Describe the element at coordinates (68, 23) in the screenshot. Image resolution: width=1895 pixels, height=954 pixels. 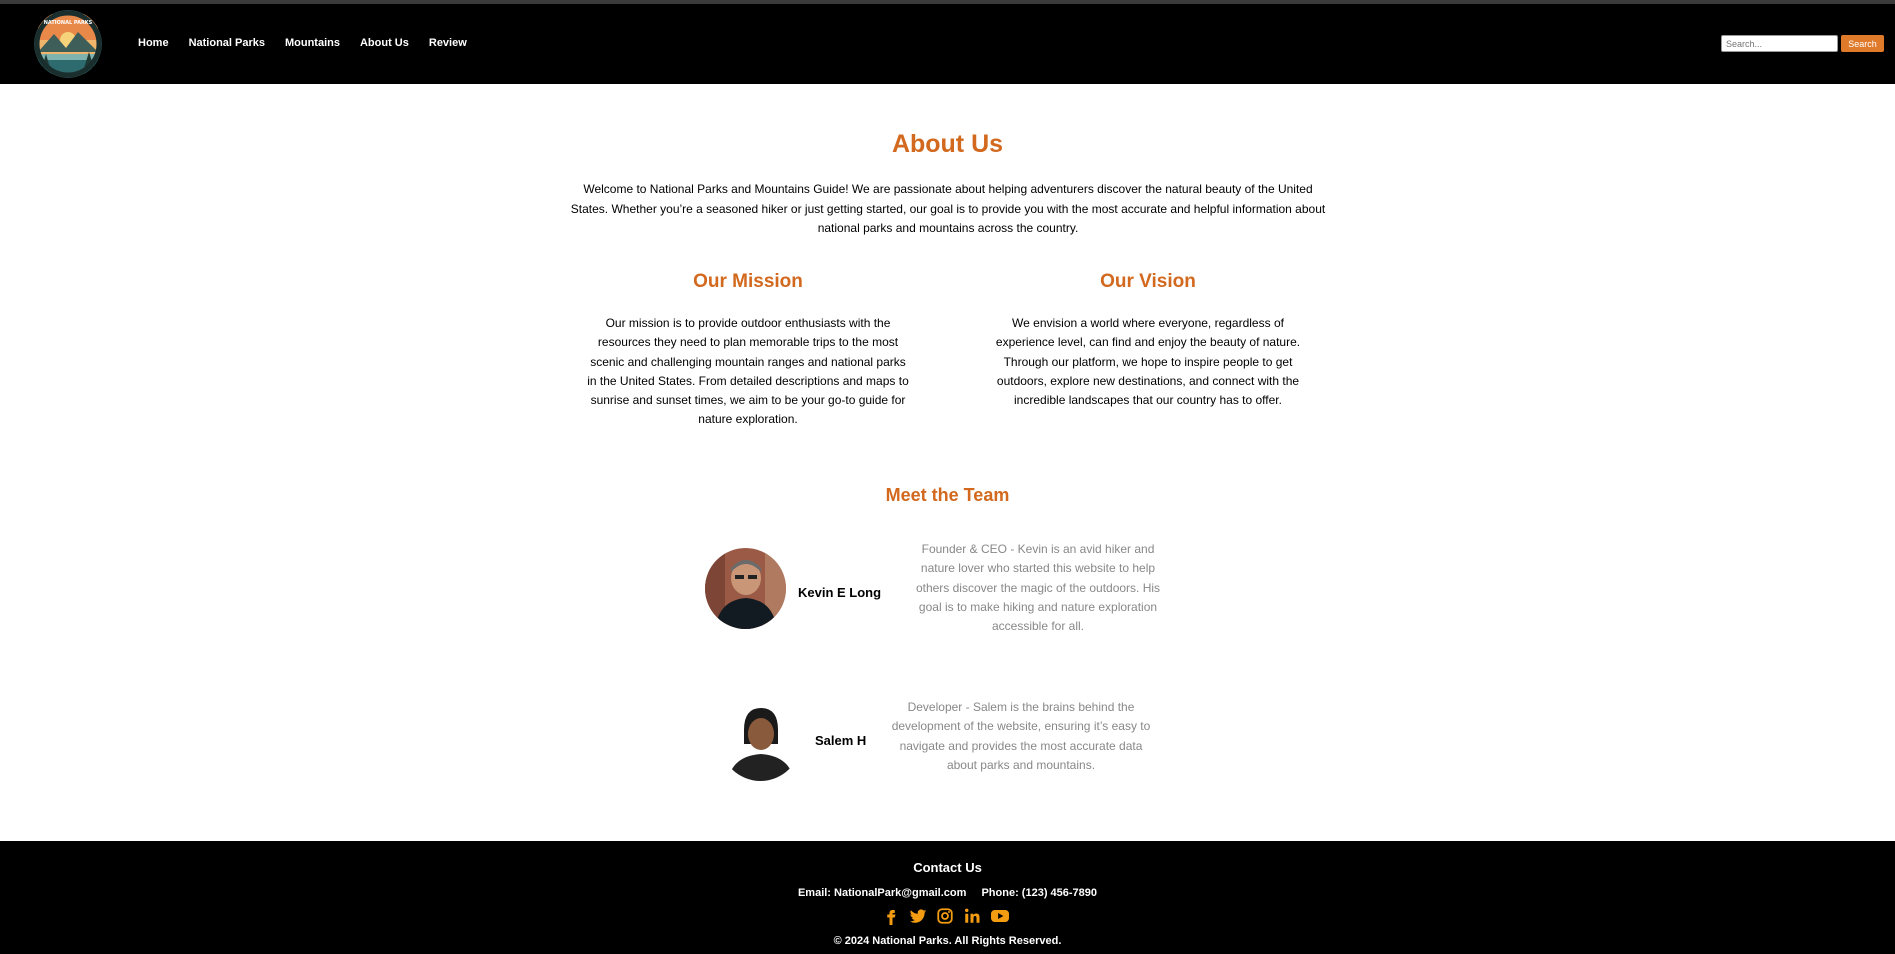
I see `logo-lettering: NATIONAL PARKS` at that location.